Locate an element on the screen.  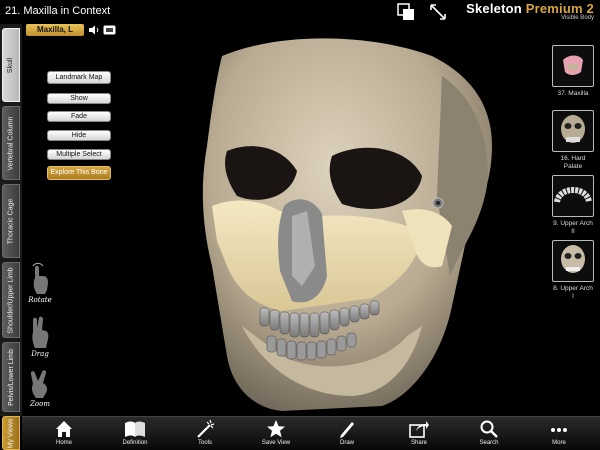
caption-icon is located at coordinates (109, 30).